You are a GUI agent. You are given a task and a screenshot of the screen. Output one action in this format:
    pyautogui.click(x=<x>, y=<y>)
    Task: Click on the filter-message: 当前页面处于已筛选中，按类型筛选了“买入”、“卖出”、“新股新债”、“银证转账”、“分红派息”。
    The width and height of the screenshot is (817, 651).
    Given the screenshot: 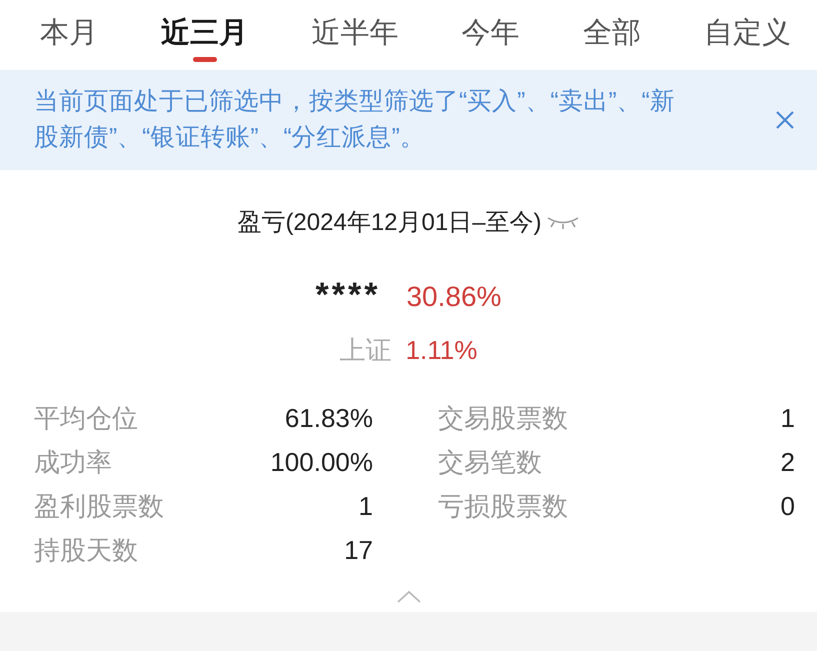 What is the action you would take?
    pyautogui.click(x=355, y=120)
    